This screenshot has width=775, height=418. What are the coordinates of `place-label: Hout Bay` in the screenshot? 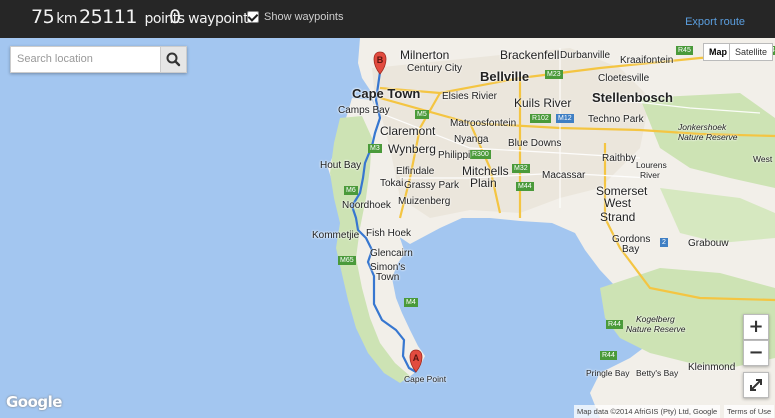 It's located at (341, 165).